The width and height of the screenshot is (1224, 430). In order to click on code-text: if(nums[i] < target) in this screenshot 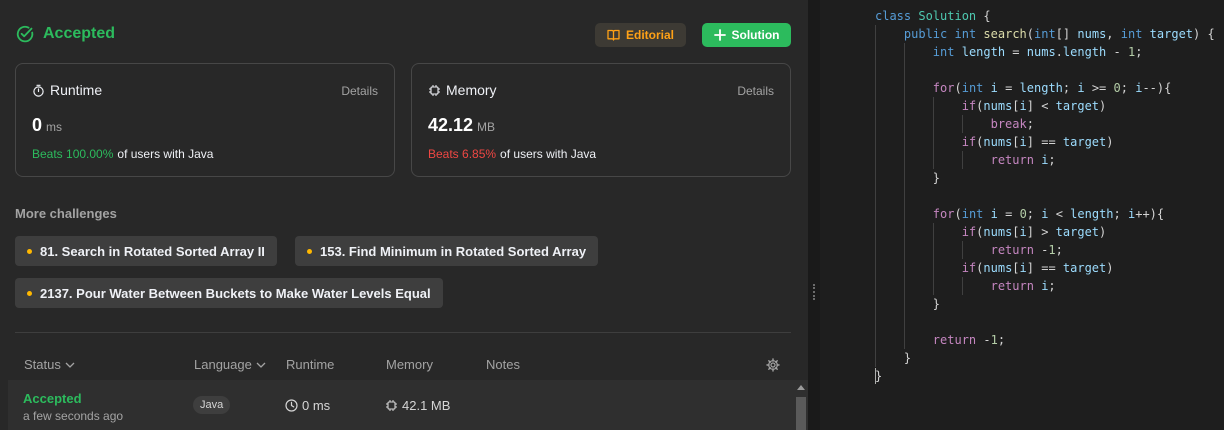, I will do `click(991, 106)`.